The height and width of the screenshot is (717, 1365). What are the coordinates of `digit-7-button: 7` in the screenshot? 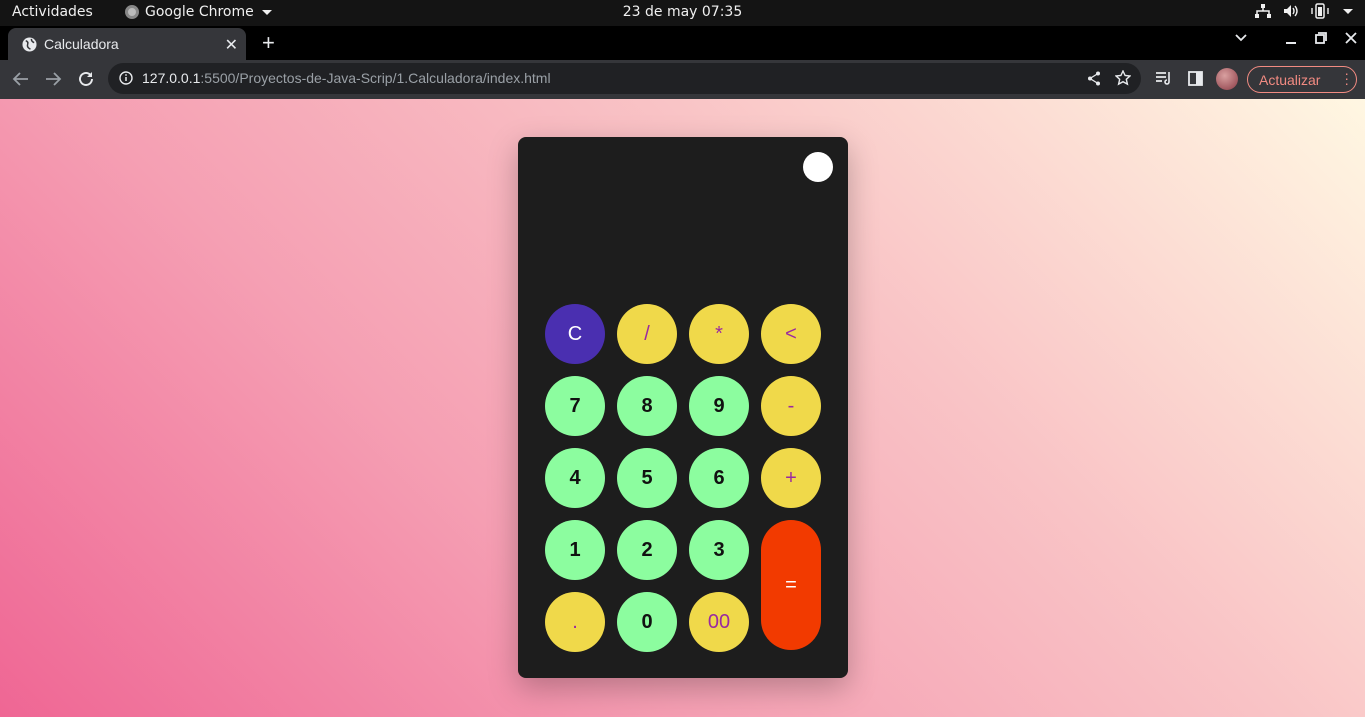 It's located at (575, 406).